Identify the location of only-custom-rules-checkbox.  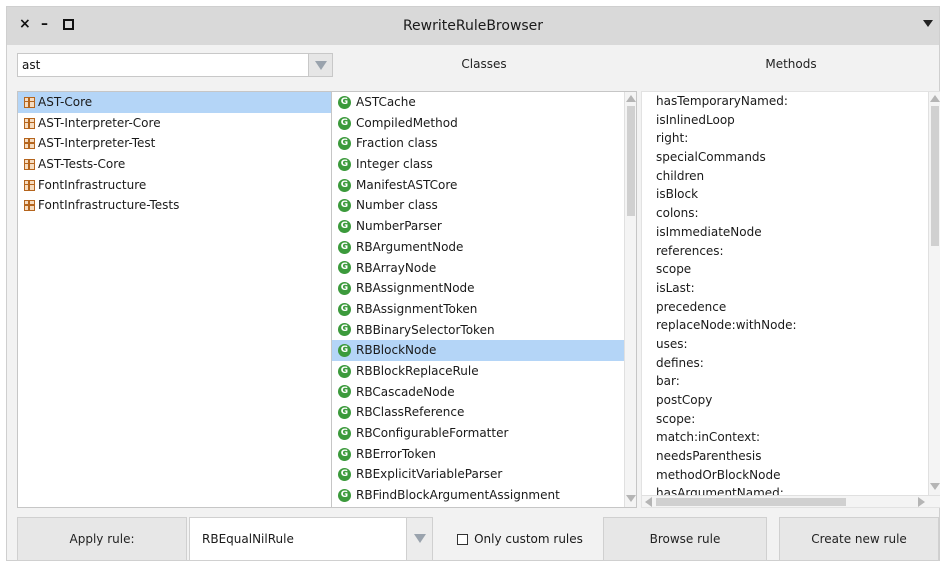
(463, 539).